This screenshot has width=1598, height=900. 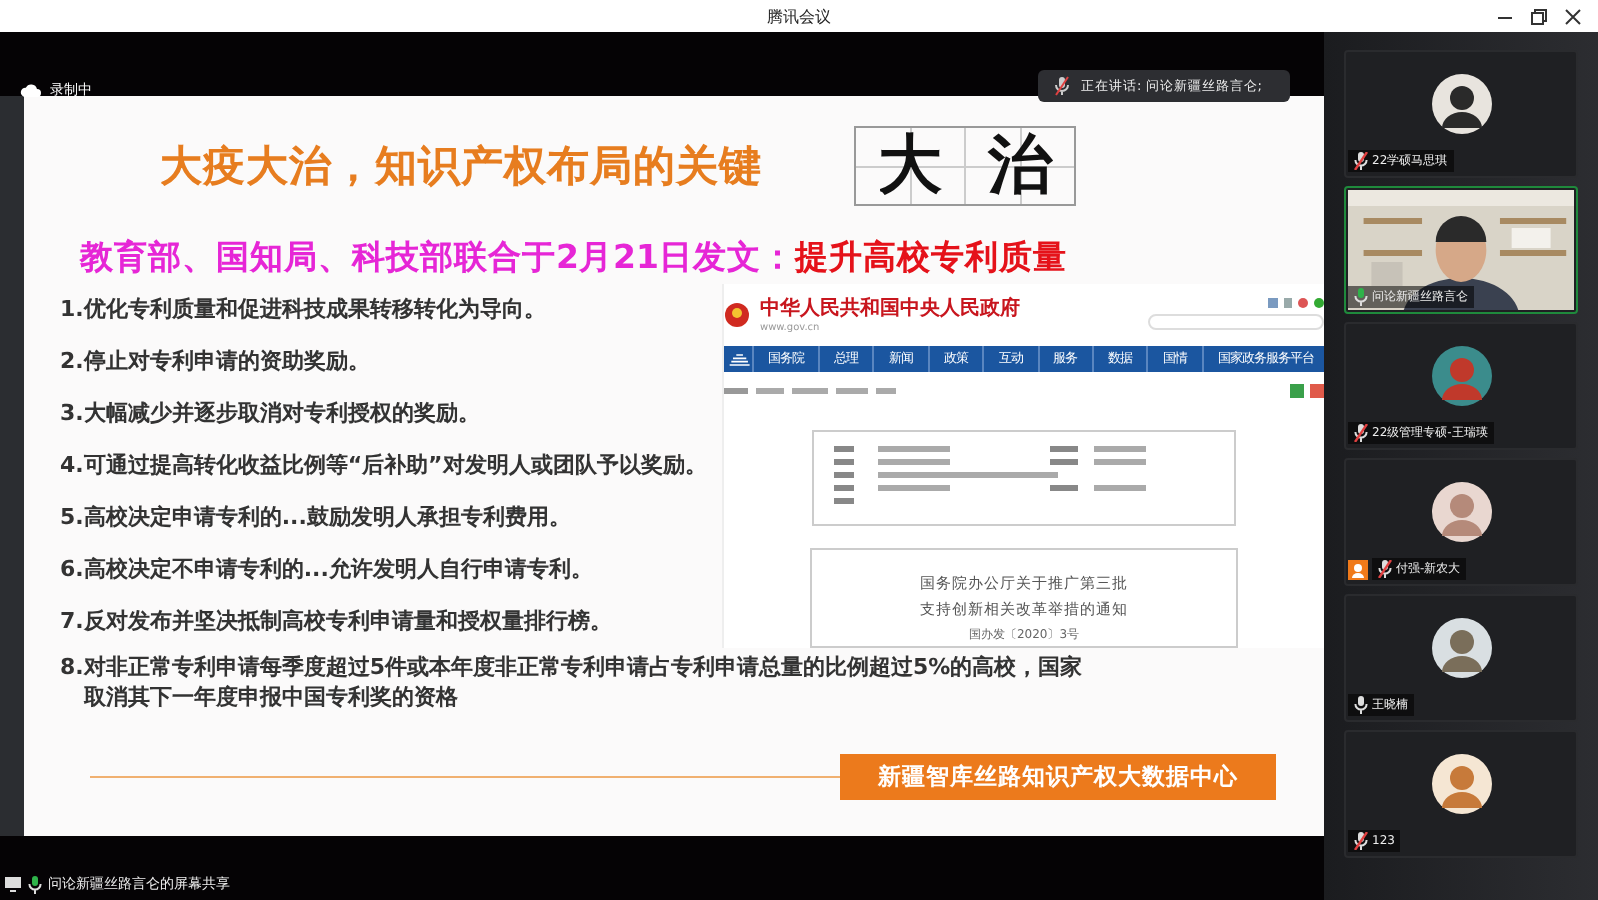 What do you see at coordinates (1539, 17) in the screenshot?
I see `restore-icon` at bounding box center [1539, 17].